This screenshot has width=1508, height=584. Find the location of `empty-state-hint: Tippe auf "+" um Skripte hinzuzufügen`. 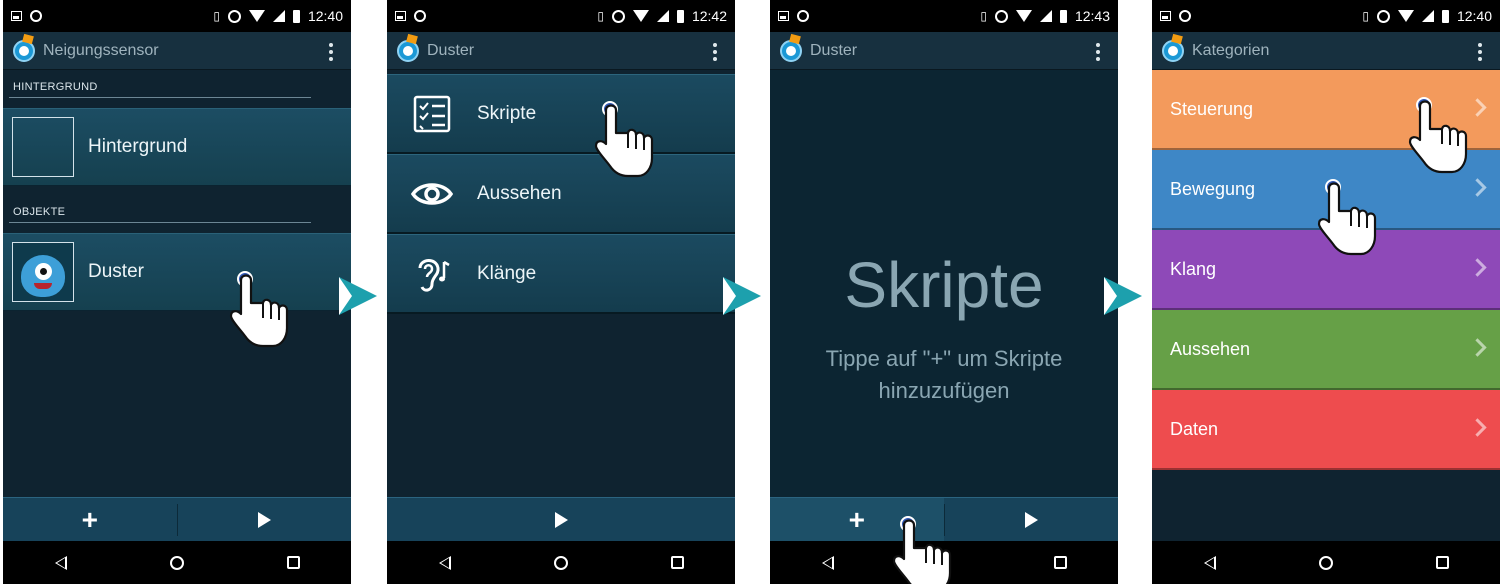

empty-state-hint: Tippe auf "+" um Skripte hinzuzufügen is located at coordinates (944, 374).